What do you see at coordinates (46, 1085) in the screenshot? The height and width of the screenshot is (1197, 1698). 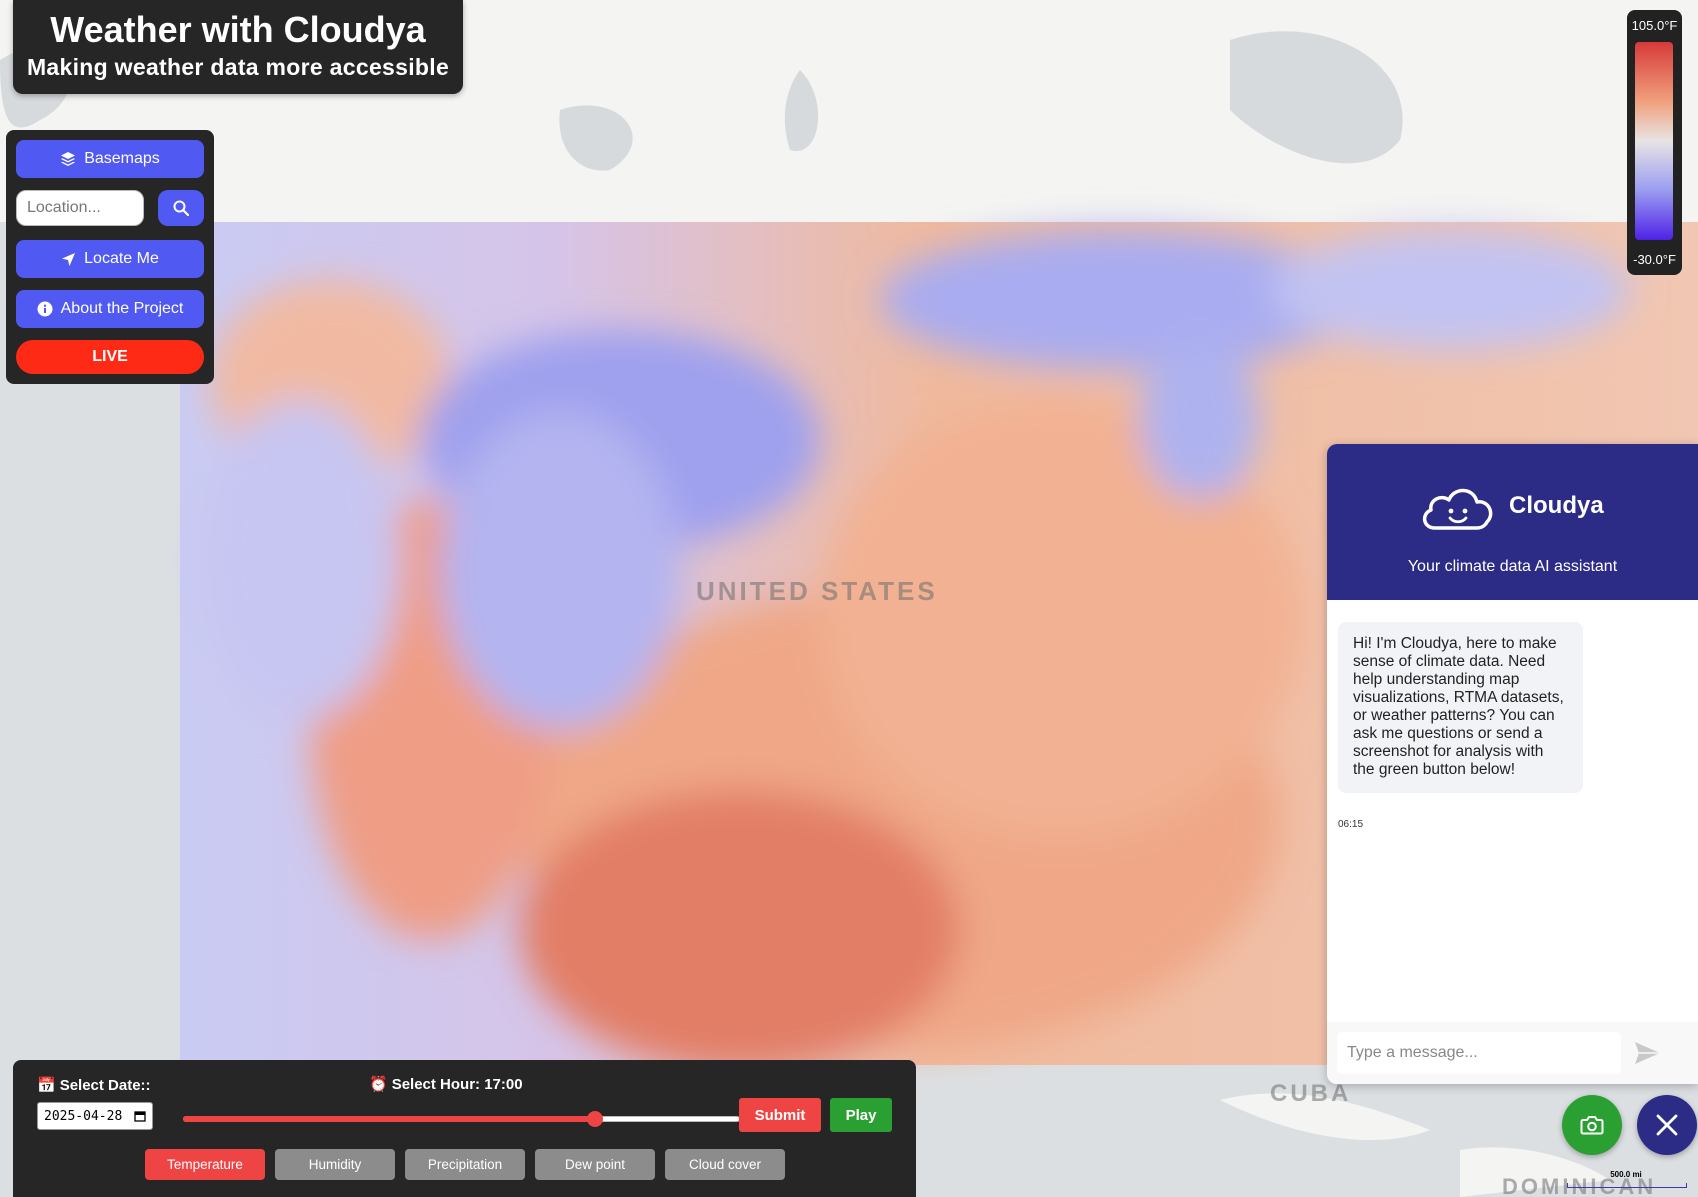 I see `calendar-icon: 📅` at bounding box center [46, 1085].